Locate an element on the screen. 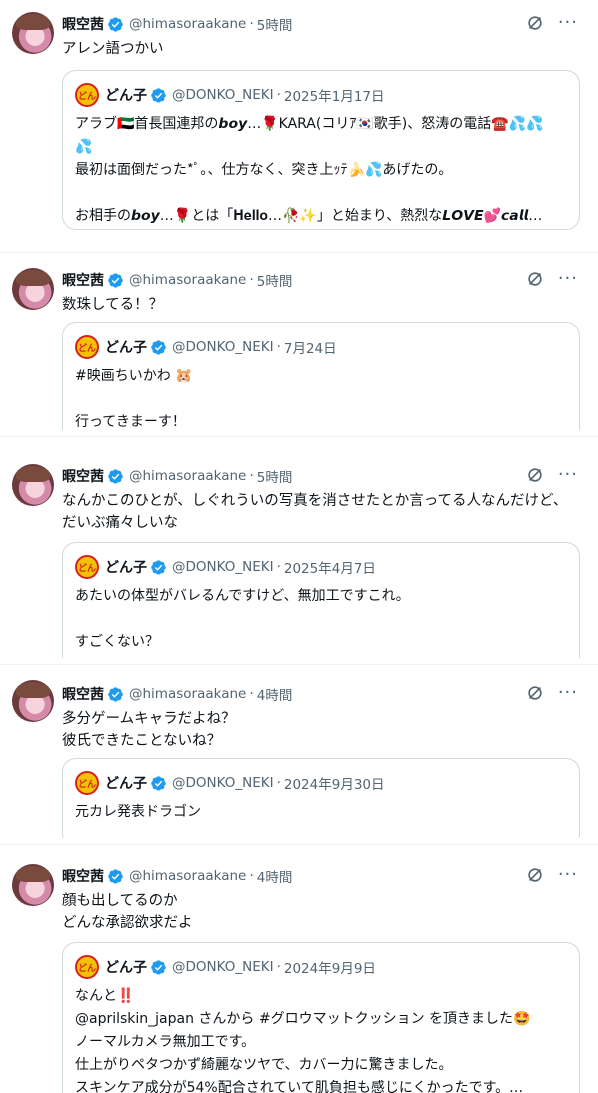 This screenshot has height=1093, width=598. post-text: 多分ゲームキャラだよね？ 彼氏できたことないね？ is located at coordinates (149, 730).